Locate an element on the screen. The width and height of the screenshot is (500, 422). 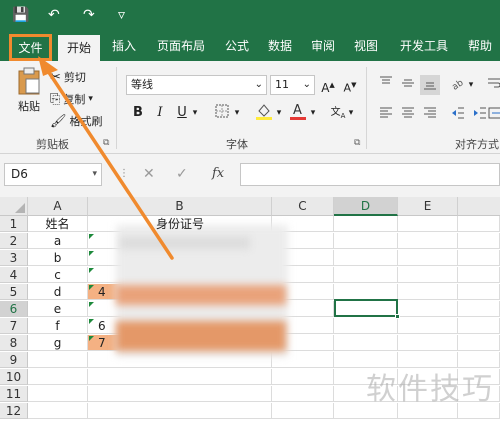
cell-b1: 身份证号 is located at coordinates (180, 224).